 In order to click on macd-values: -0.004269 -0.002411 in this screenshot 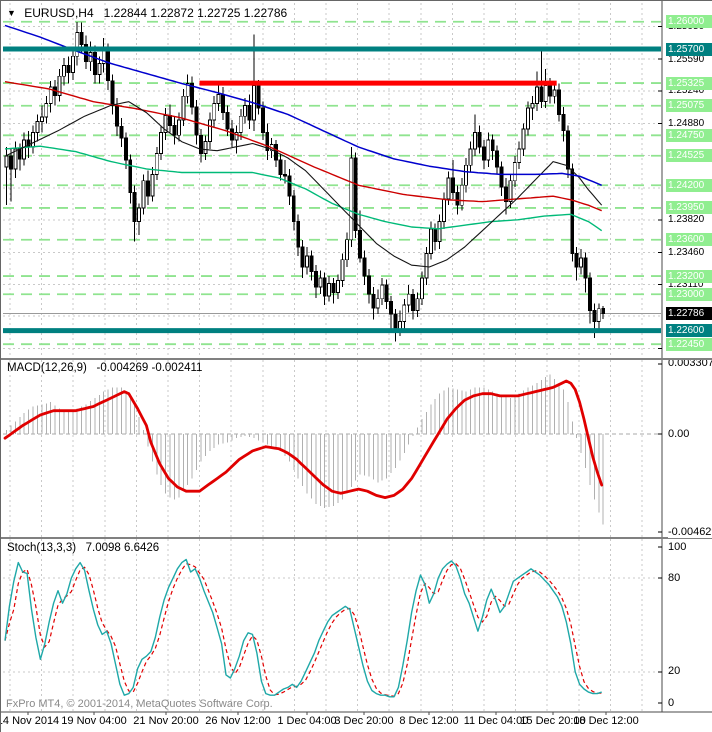, I will do `click(149, 368)`.